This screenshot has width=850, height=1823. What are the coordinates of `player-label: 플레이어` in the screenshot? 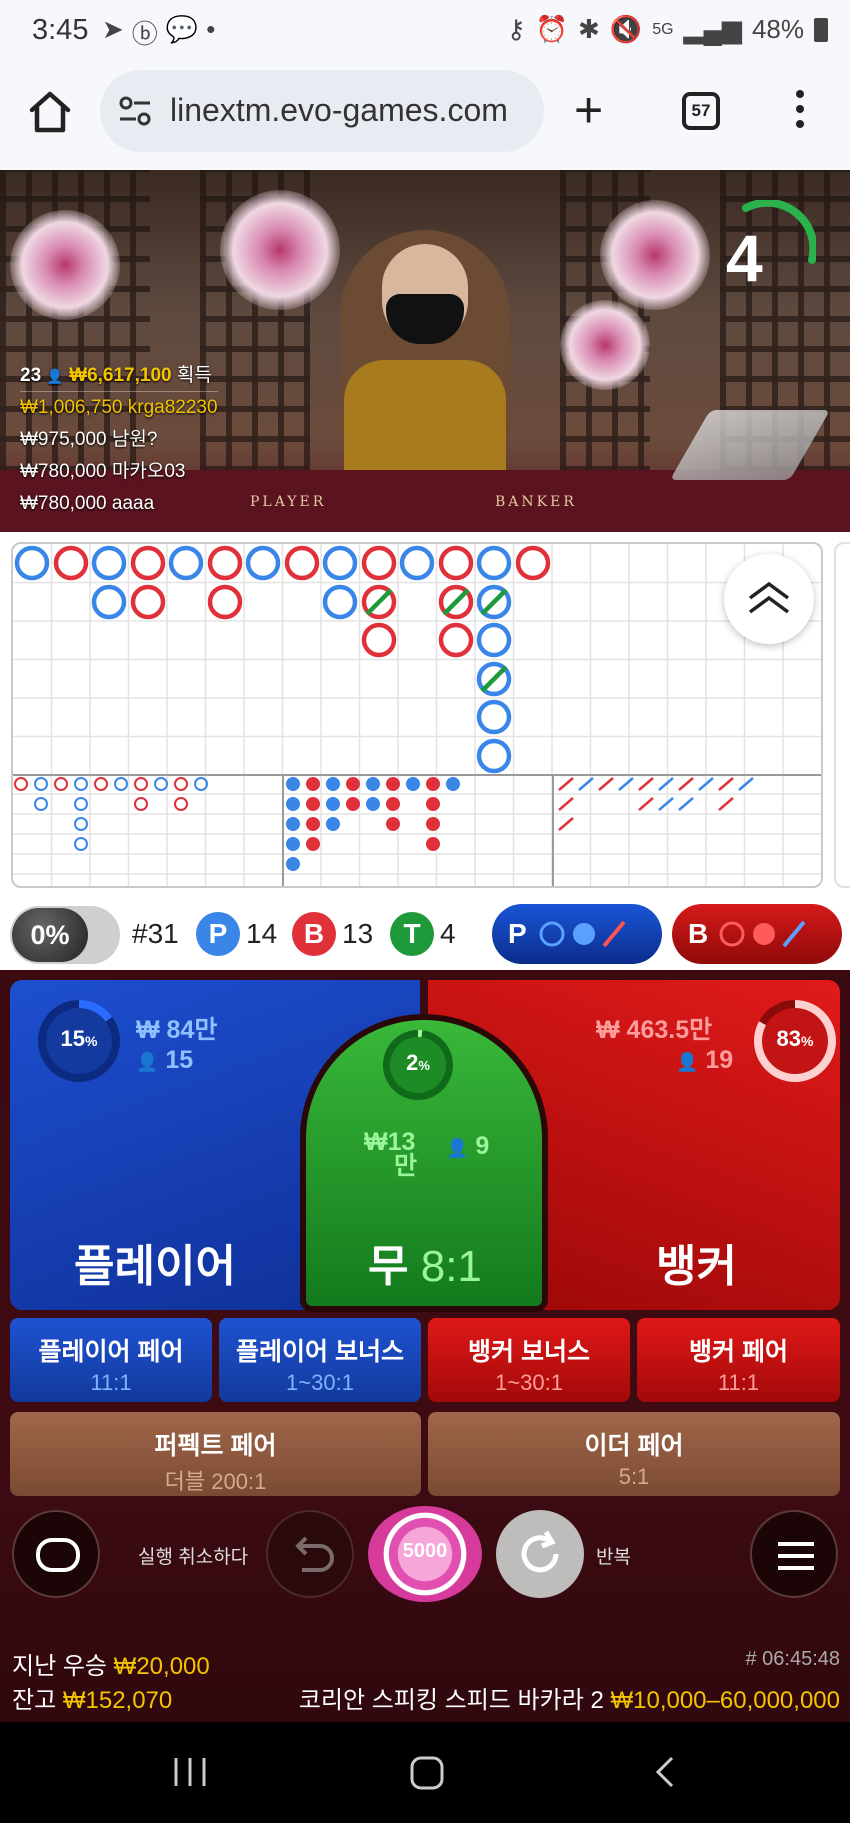 It's located at (155, 1266).